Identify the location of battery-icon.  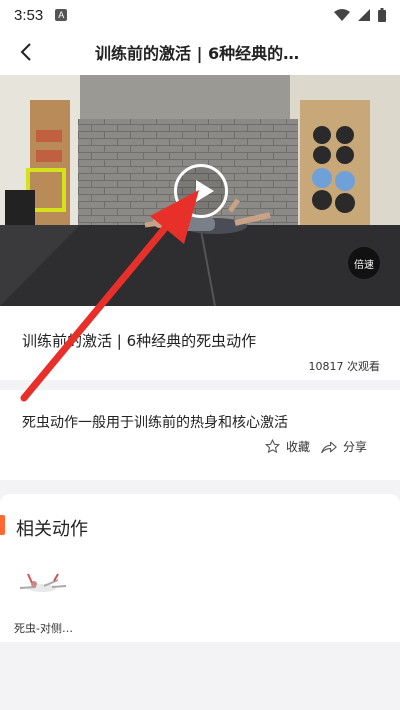
(382, 15).